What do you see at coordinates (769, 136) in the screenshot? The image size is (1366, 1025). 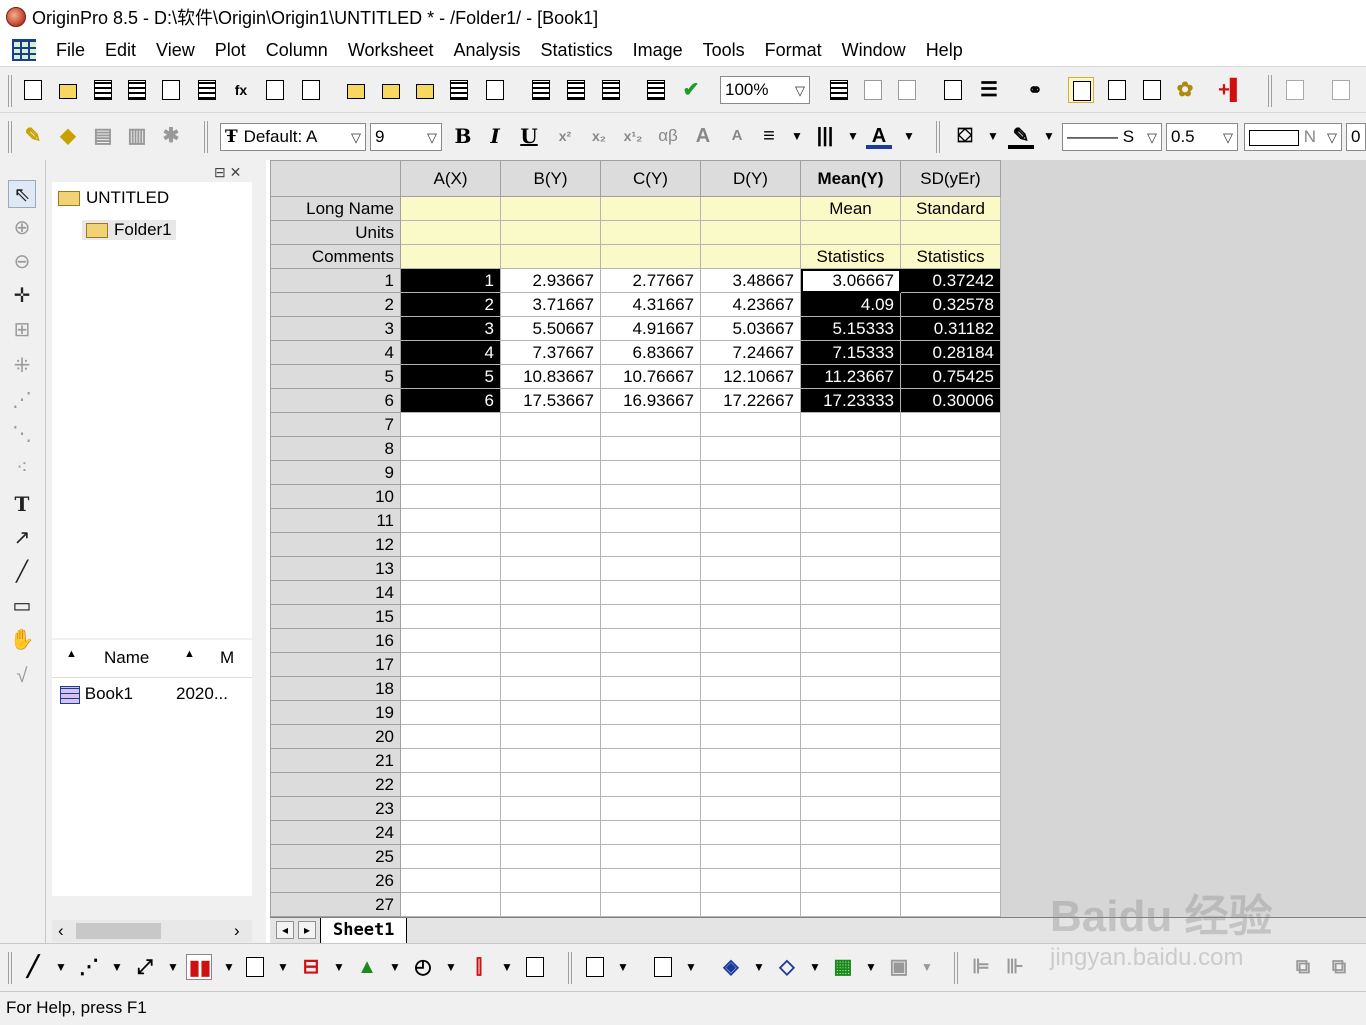 I see `align-left-icon: ≡` at bounding box center [769, 136].